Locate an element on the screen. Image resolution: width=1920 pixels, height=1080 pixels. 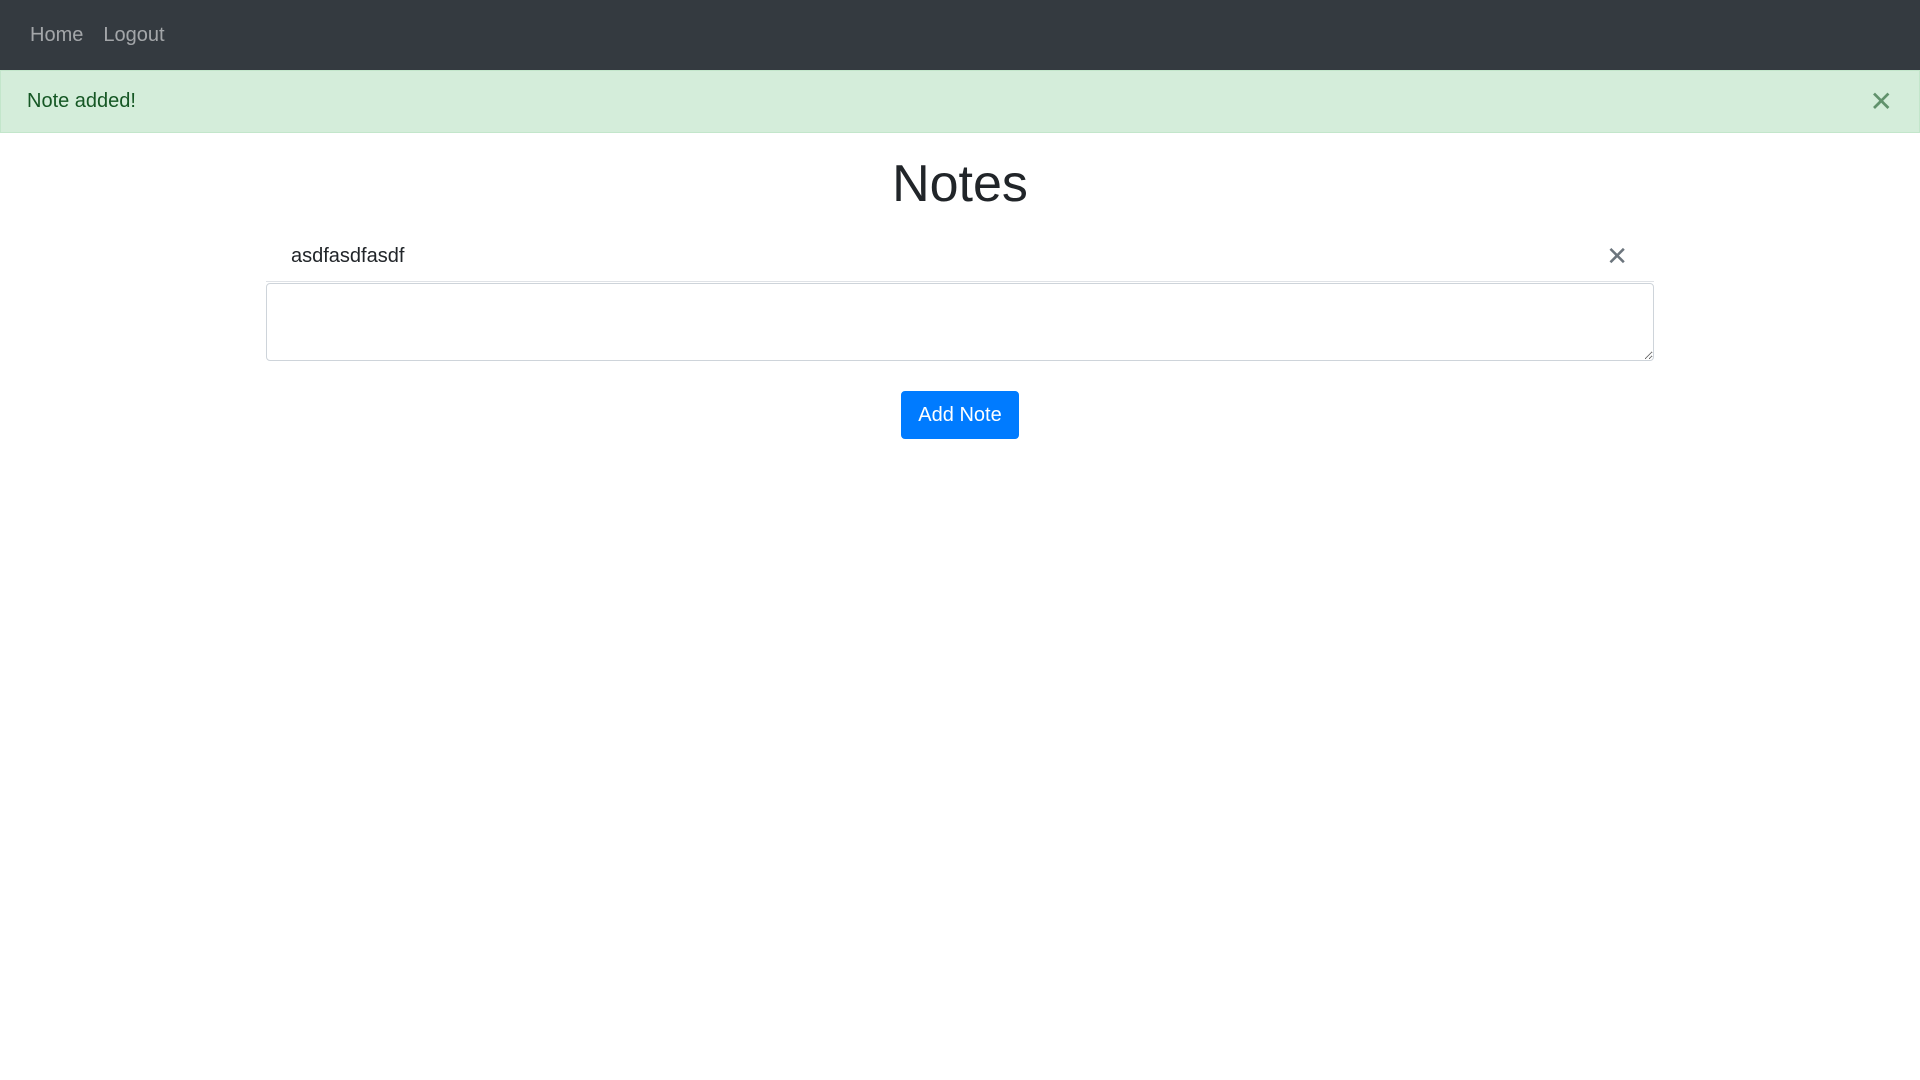
delete-note-icon: ✕ is located at coordinates (1617, 257).